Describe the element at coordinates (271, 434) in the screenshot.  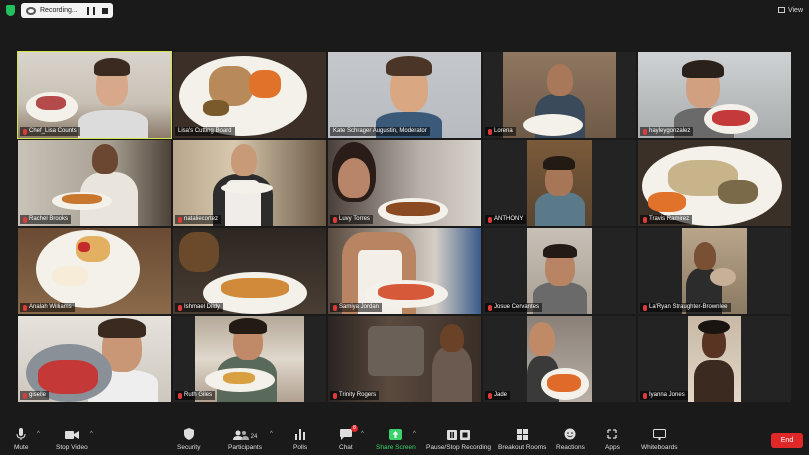
I see `participants-options-chevron-icon: ^` at that location.